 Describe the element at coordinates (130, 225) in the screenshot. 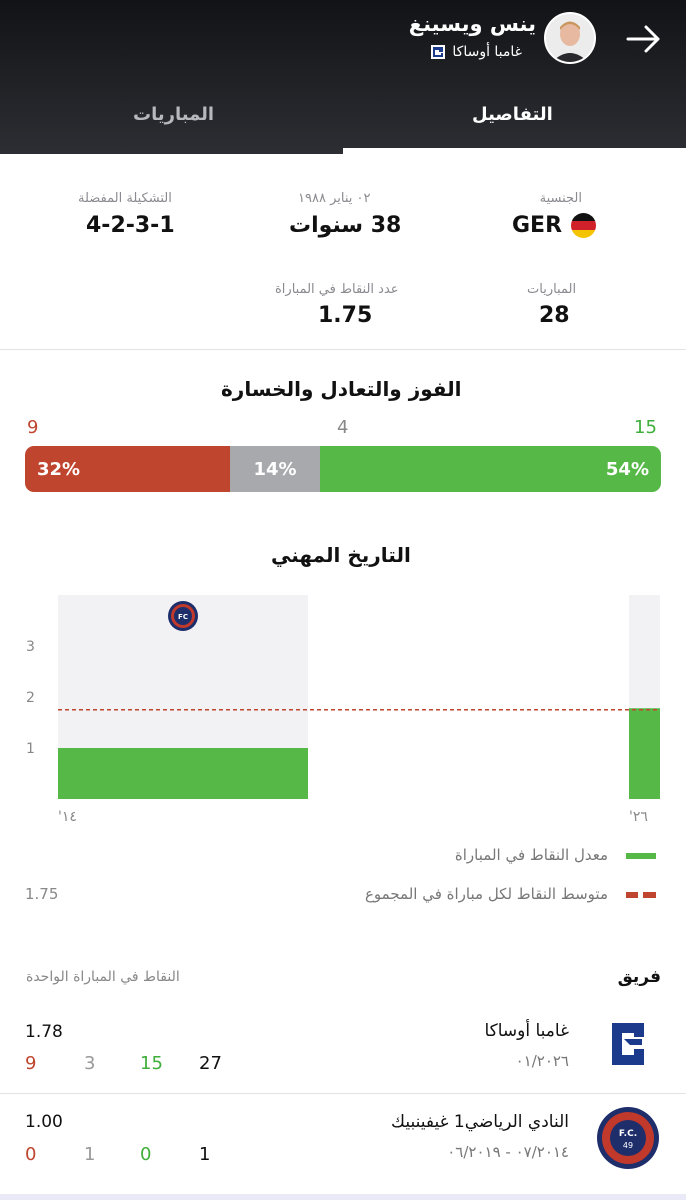

I see `formation-value: 4-2-3-1` at that location.